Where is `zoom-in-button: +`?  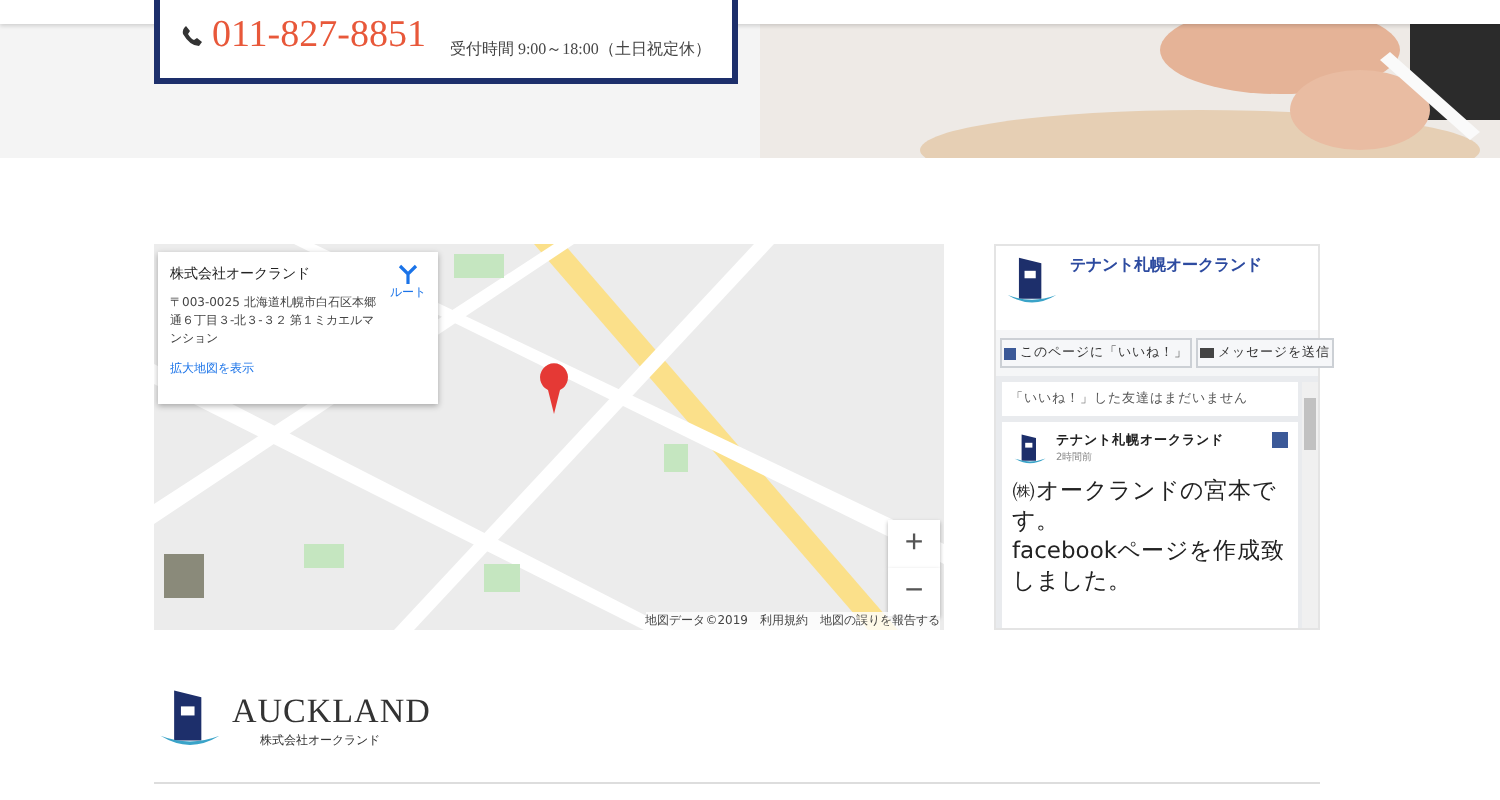 zoom-in-button: + is located at coordinates (914, 544).